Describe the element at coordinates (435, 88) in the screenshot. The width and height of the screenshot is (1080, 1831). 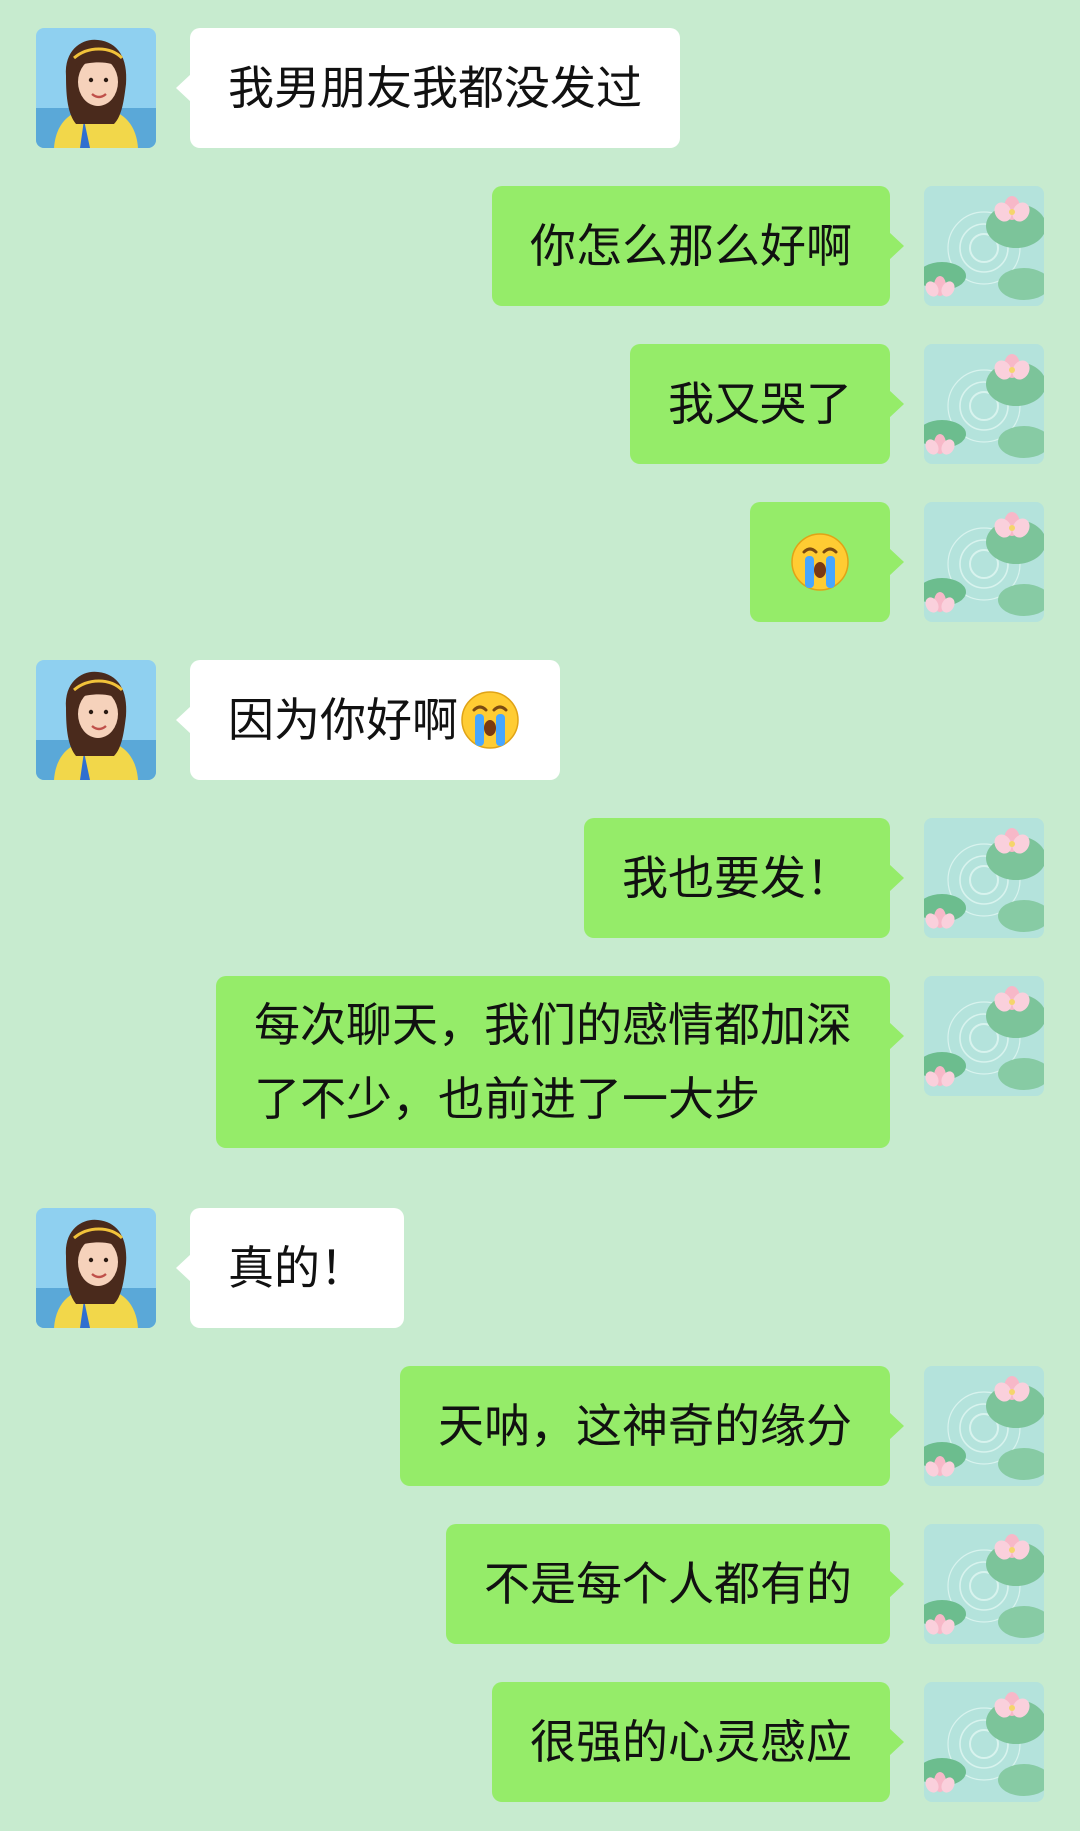
I see `message-text: 我男朋友我都没发过` at that location.